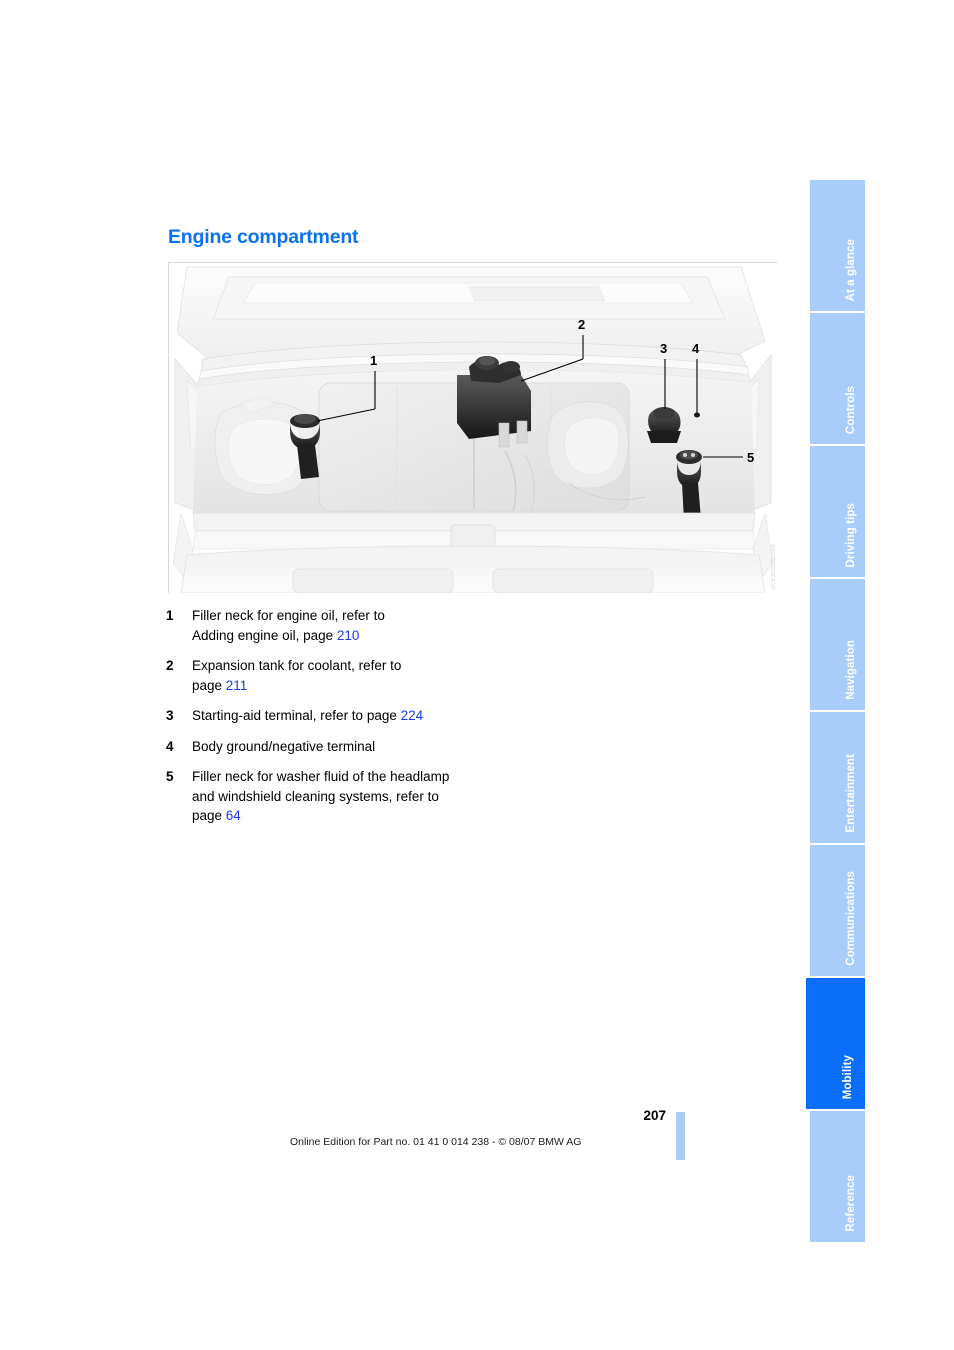 This screenshot has height=1350, width=954. Describe the element at coordinates (170, 746) in the screenshot. I see `legend-number: 4` at that location.